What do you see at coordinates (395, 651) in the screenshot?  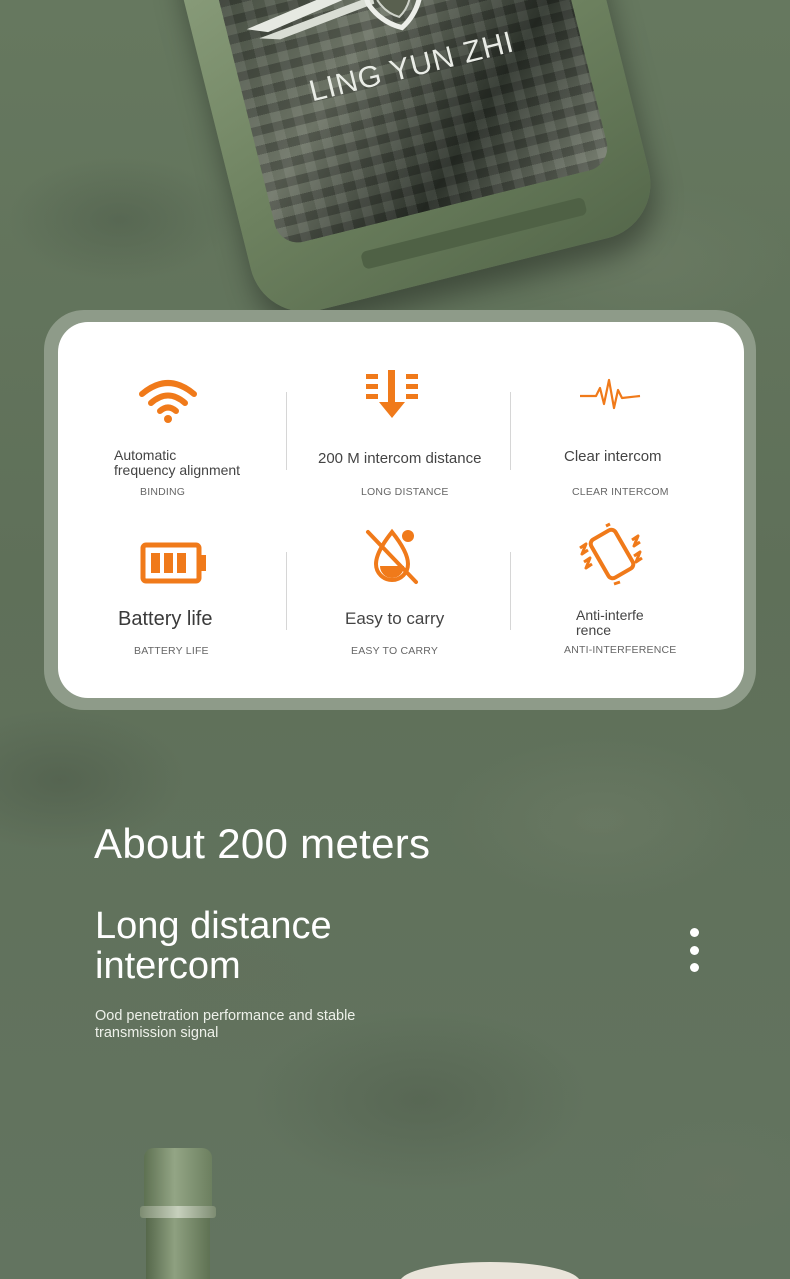 I see `feature-subtitle: EASY TO CARRY` at bounding box center [395, 651].